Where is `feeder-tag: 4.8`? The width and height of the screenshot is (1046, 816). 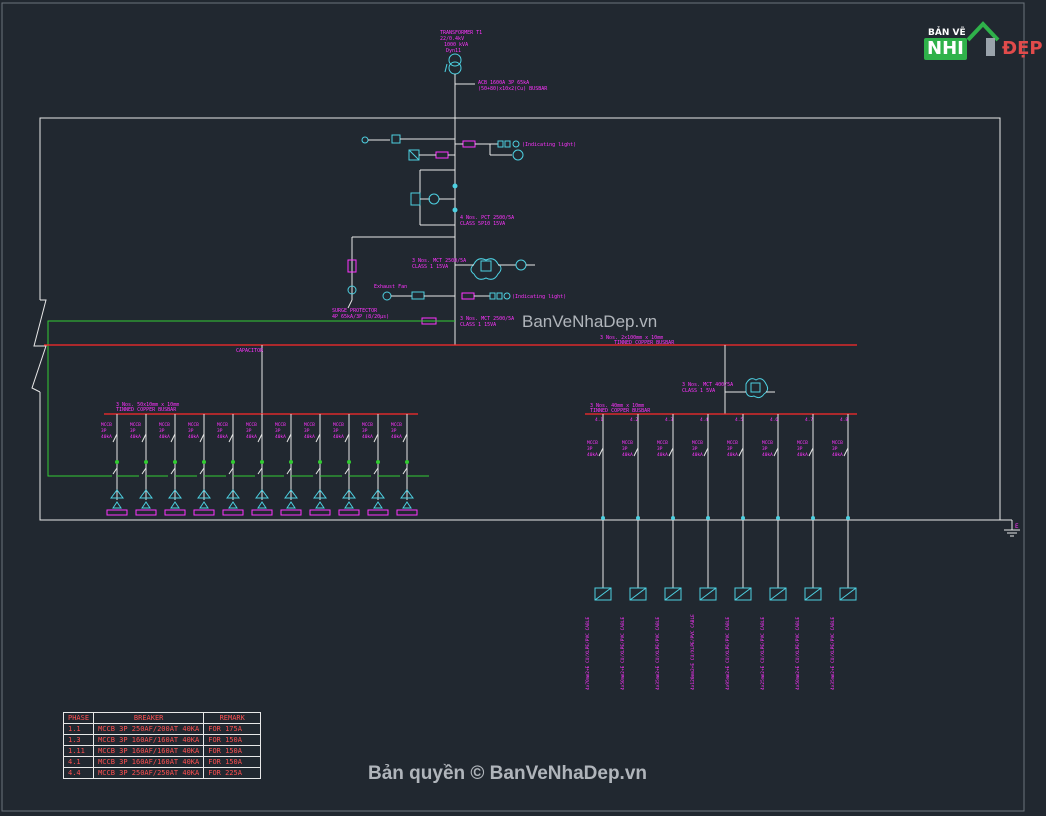 feeder-tag: 4.8 is located at coordinates (844, 420).